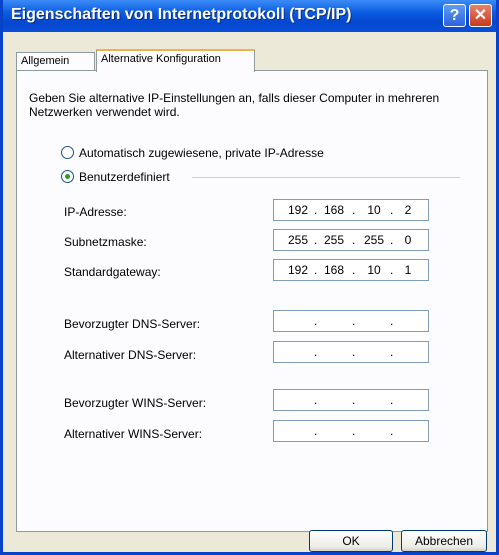 This screenshot has height=555, width=499. Describe the element at coordinates (351, 240) in the screenshot. I see `subnet-mask-input: 255. 255. 255. 0` at that location.